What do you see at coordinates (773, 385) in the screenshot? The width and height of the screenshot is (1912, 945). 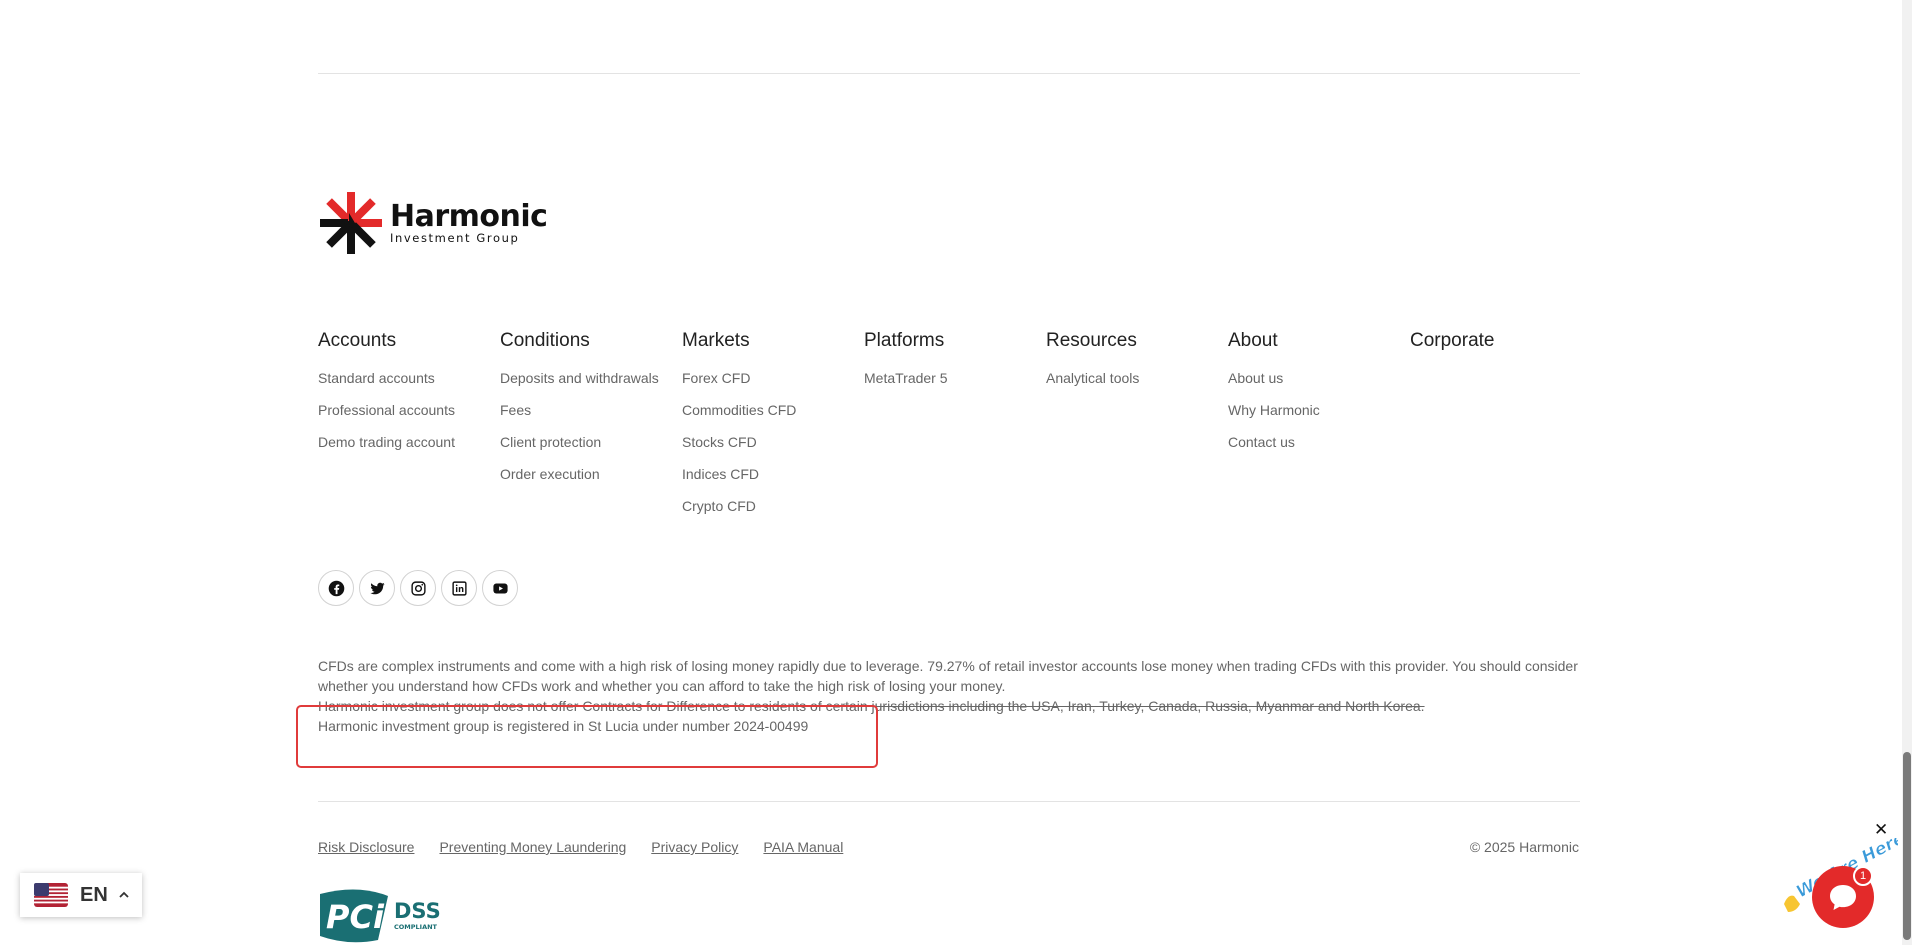 I see `footer-link: Forex CFD` at bounding box center [773, 385].